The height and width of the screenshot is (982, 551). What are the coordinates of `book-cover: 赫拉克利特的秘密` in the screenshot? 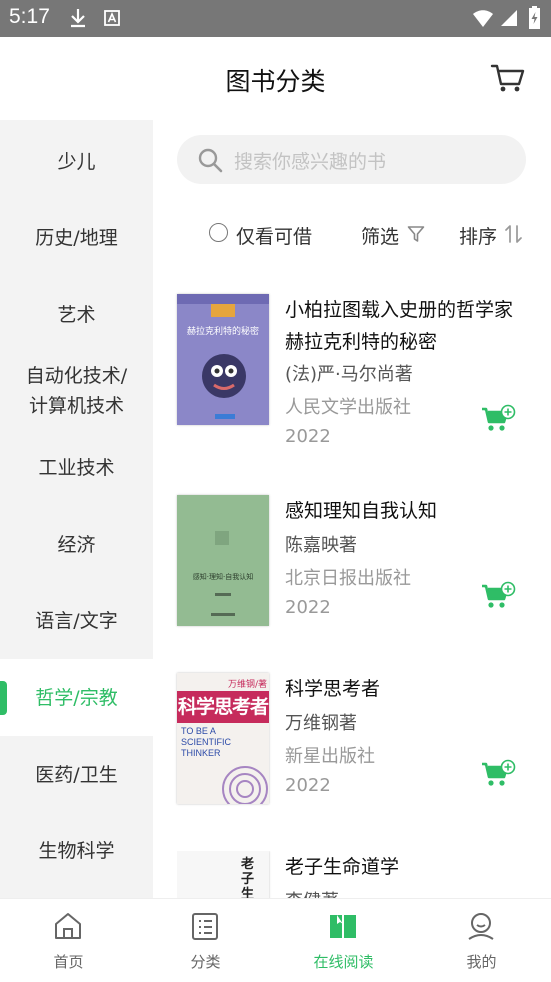 It's located at (223, 359).